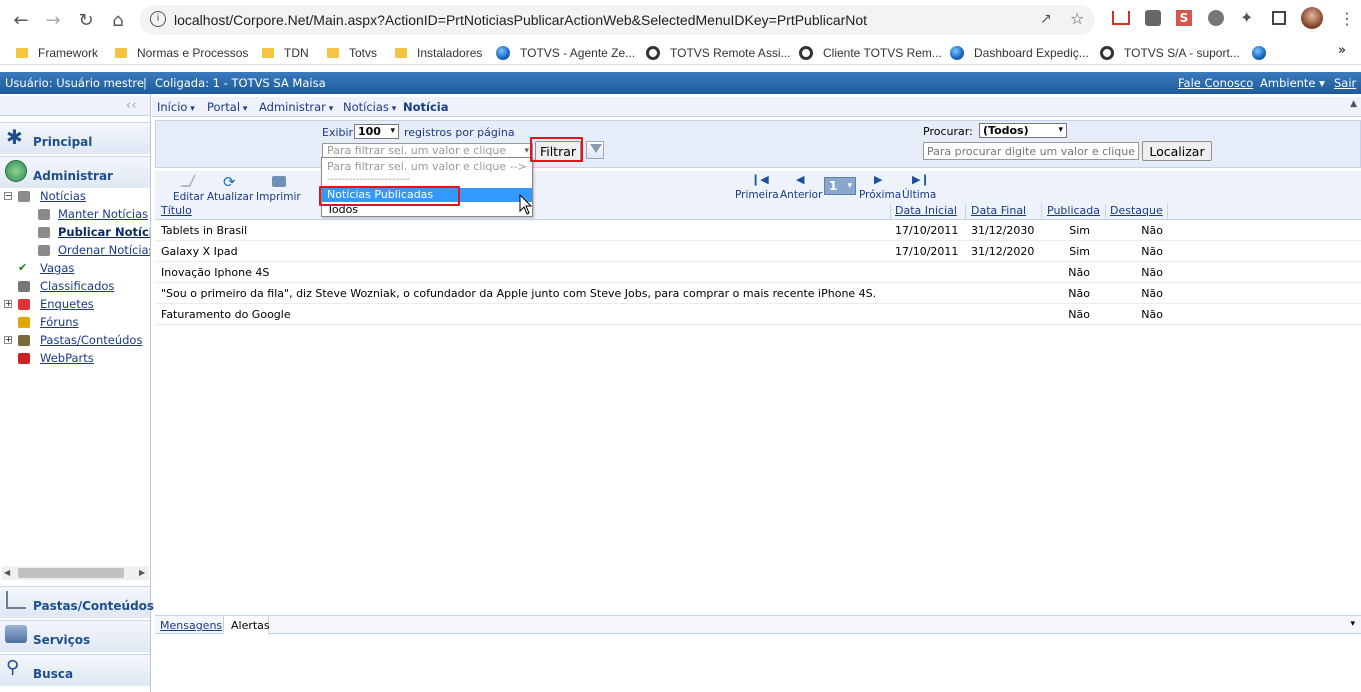 Image resolution: width=1361 pixels, height=692 pixels. Describe the element at coordinates (142, 572) in the screenshot. I see `scroll-right-icon: ▶` at that location.